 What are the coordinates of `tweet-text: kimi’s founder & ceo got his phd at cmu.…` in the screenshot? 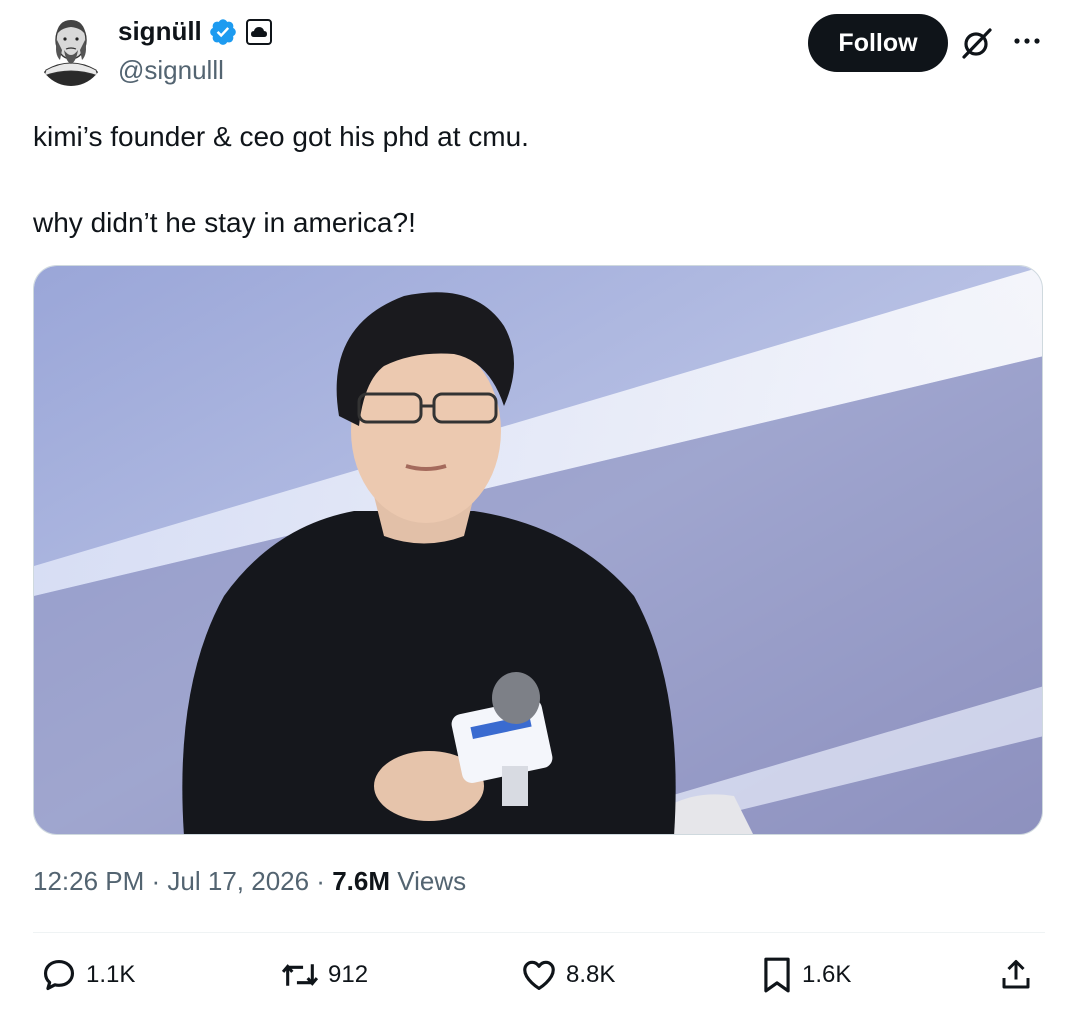 It's located at (281, 179).